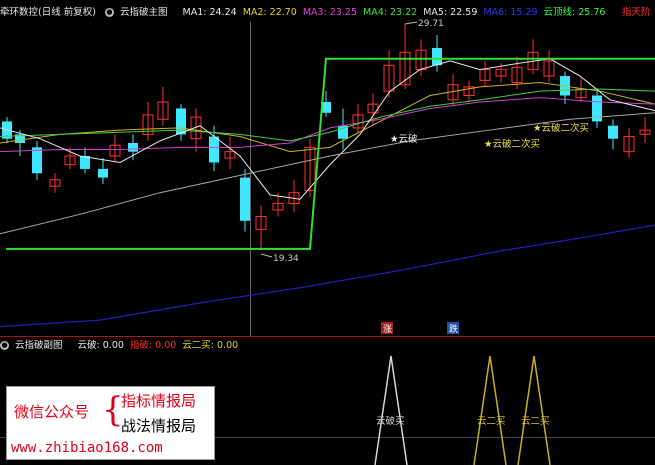 Image resolution: width=655 pixels, height=465 pixels. I want to click on buy-signal-1: ★云破, so click(404, 139).